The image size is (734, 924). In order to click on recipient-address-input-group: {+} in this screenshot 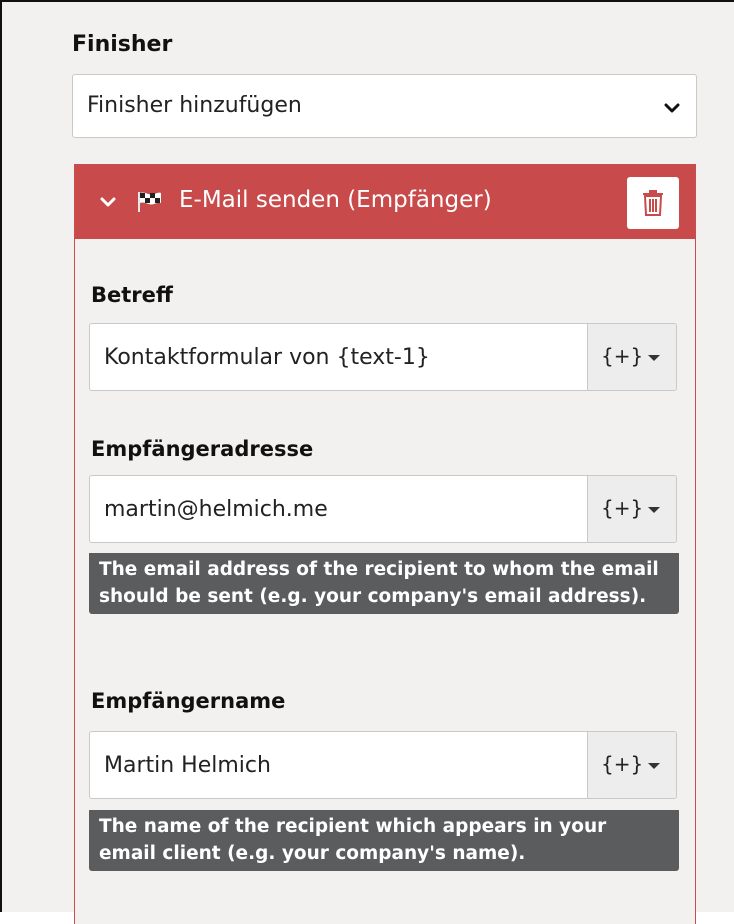, I will do `click(384, 509)`.